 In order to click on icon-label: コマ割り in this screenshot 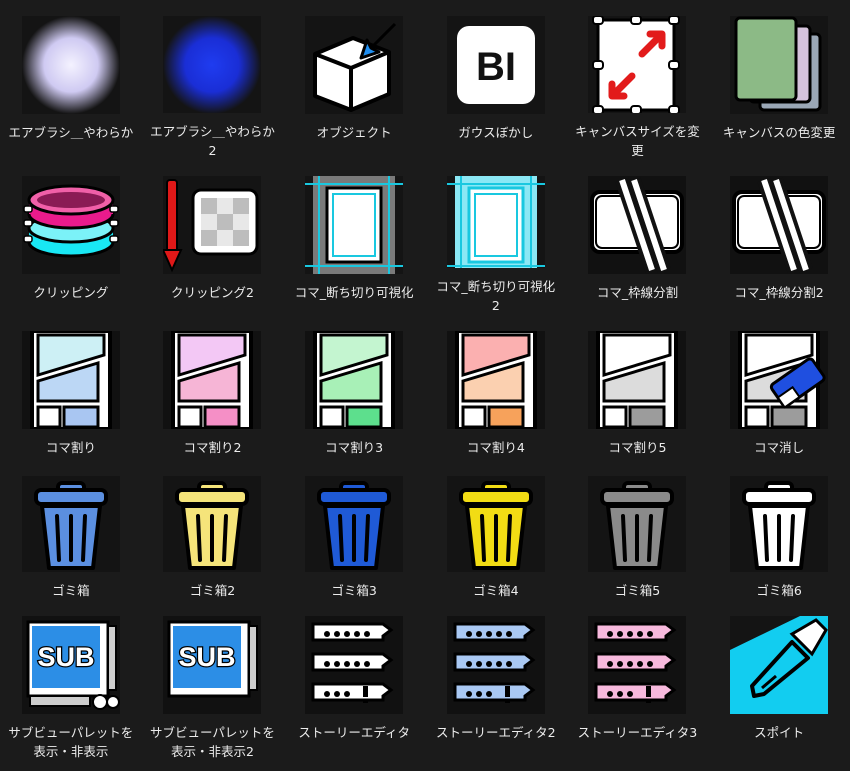, I will do `click(70, 447)`.